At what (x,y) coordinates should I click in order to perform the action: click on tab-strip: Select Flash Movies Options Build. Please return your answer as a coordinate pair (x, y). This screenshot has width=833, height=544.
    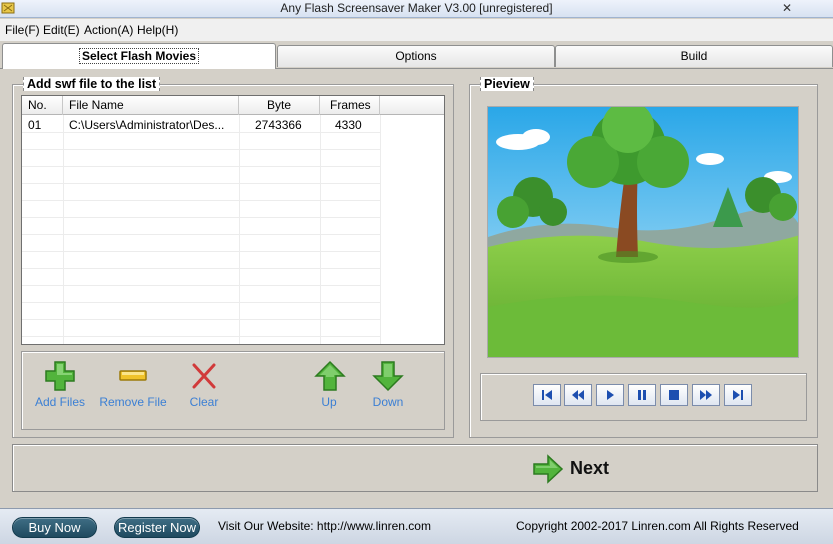
    Looking at the image, I should click on (416, 55).